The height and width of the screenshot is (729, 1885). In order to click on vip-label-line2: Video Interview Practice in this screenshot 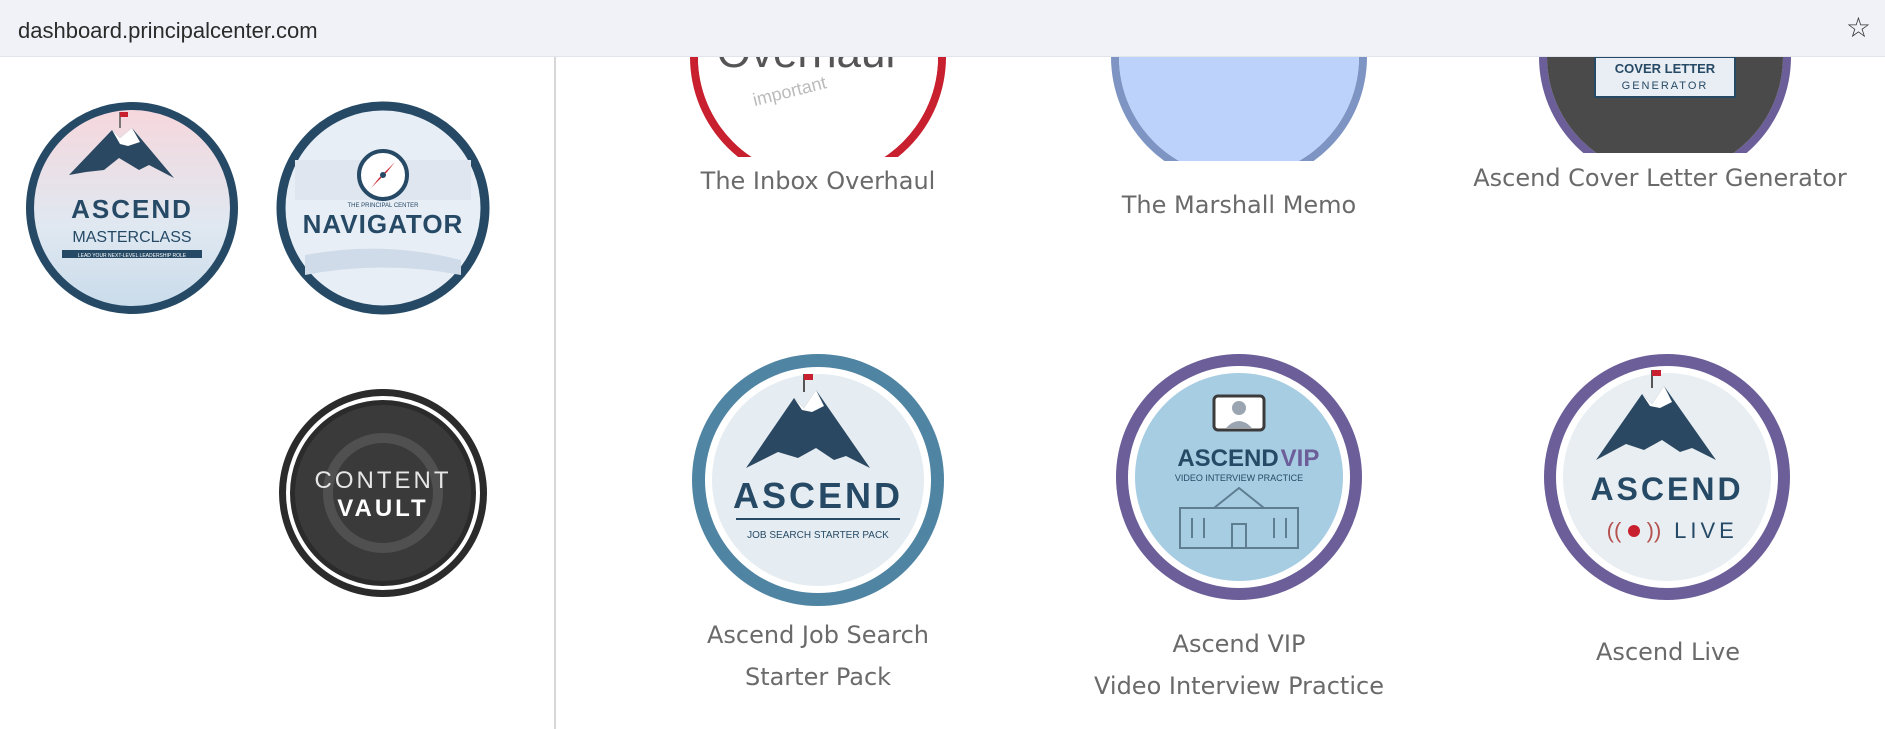, I will do `click(1239, 686)`.